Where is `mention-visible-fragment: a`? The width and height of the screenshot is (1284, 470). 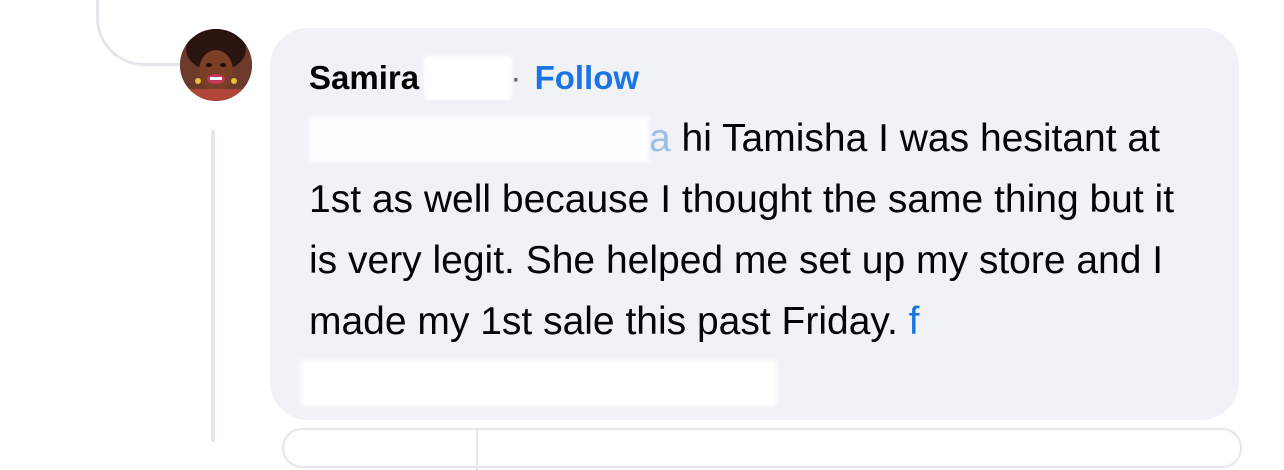 mention-visible-fragment: a is located at coordinates (660, 139).